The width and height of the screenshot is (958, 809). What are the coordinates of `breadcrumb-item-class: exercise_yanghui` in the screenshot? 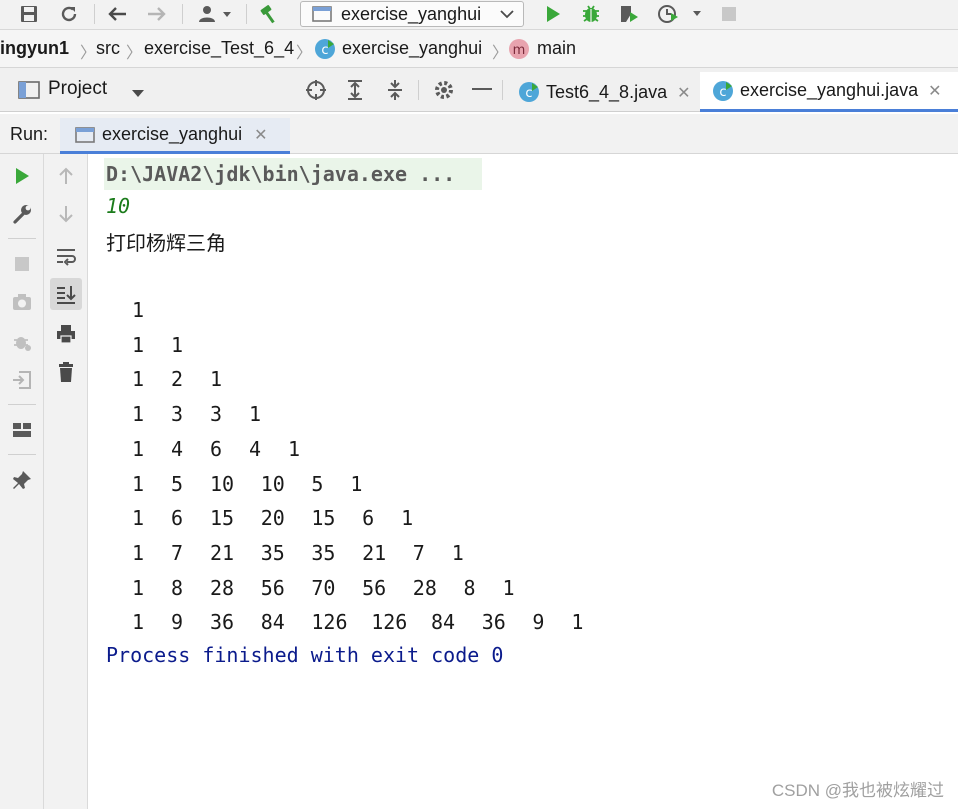 It's located at (412, 48).